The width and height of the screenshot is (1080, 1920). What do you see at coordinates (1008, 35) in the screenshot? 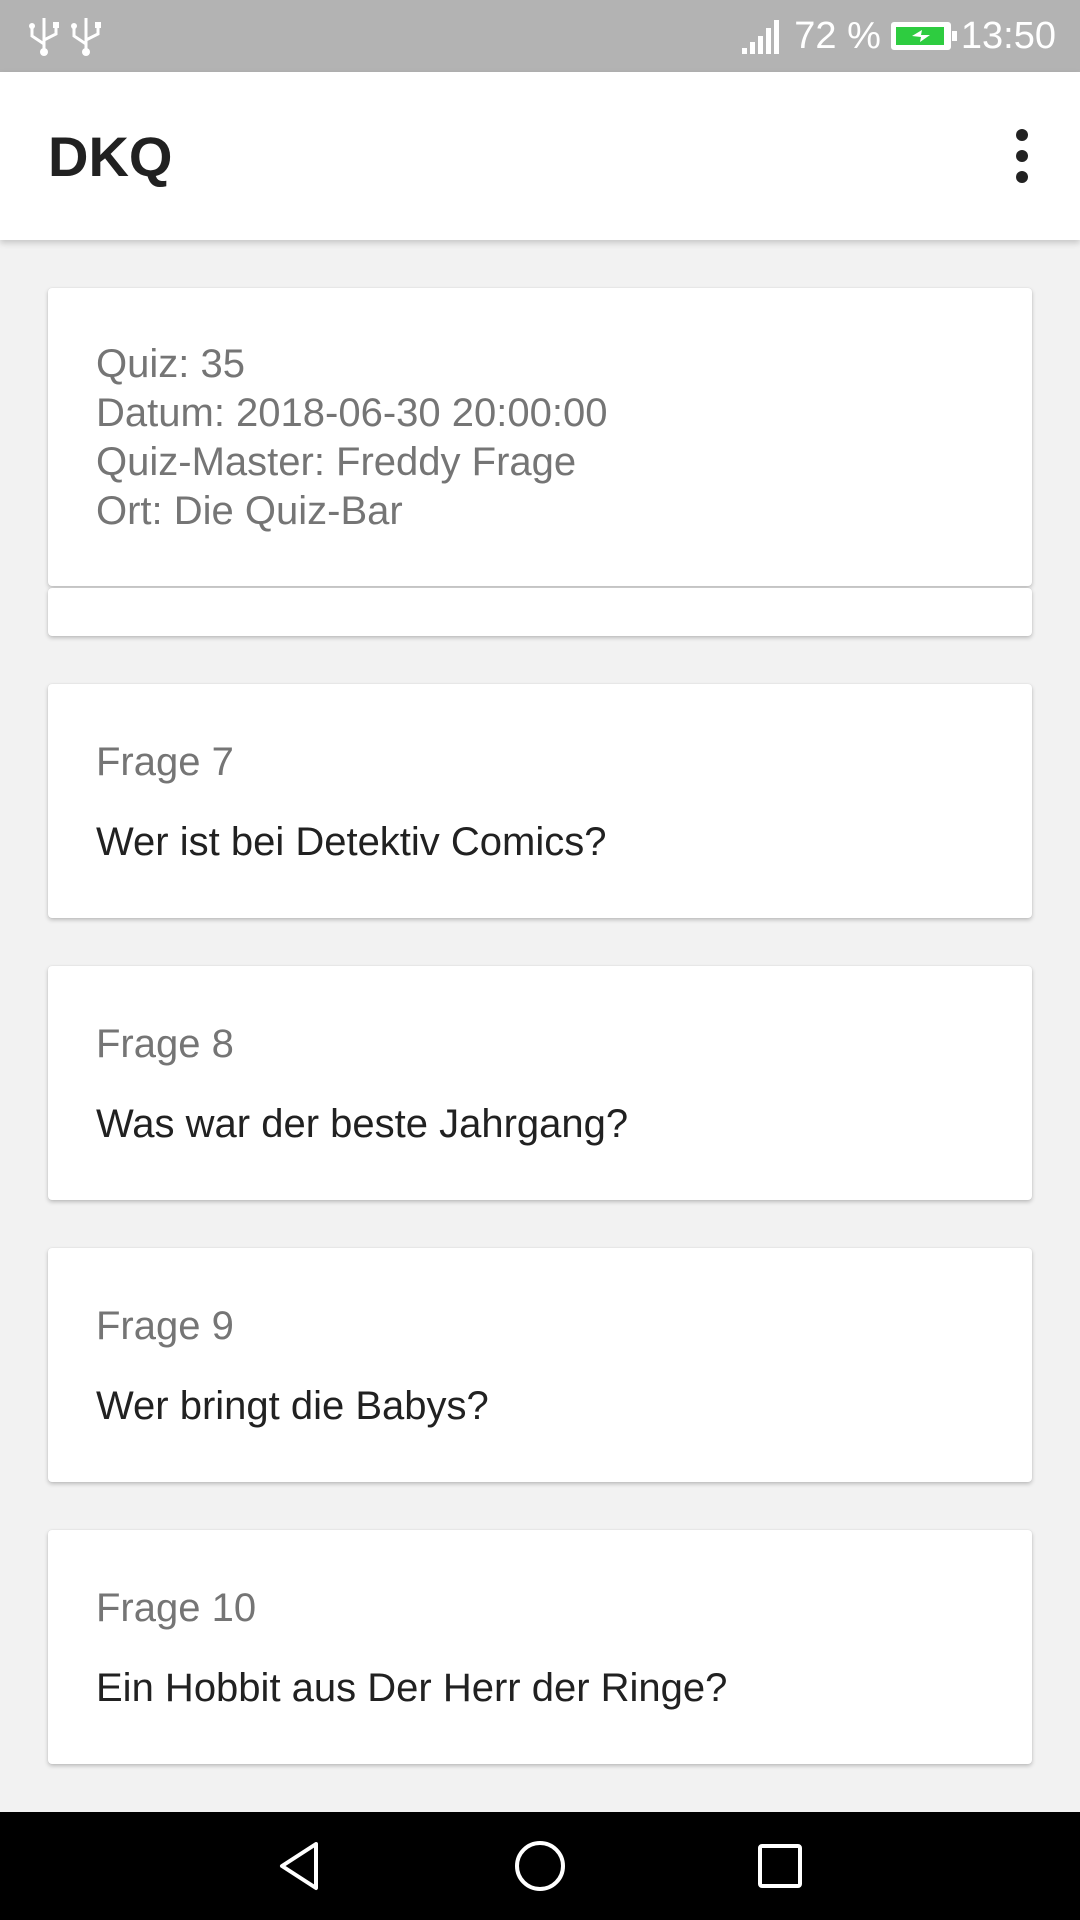
I see `clock: 13:50` at bounding box center [1008, 35].